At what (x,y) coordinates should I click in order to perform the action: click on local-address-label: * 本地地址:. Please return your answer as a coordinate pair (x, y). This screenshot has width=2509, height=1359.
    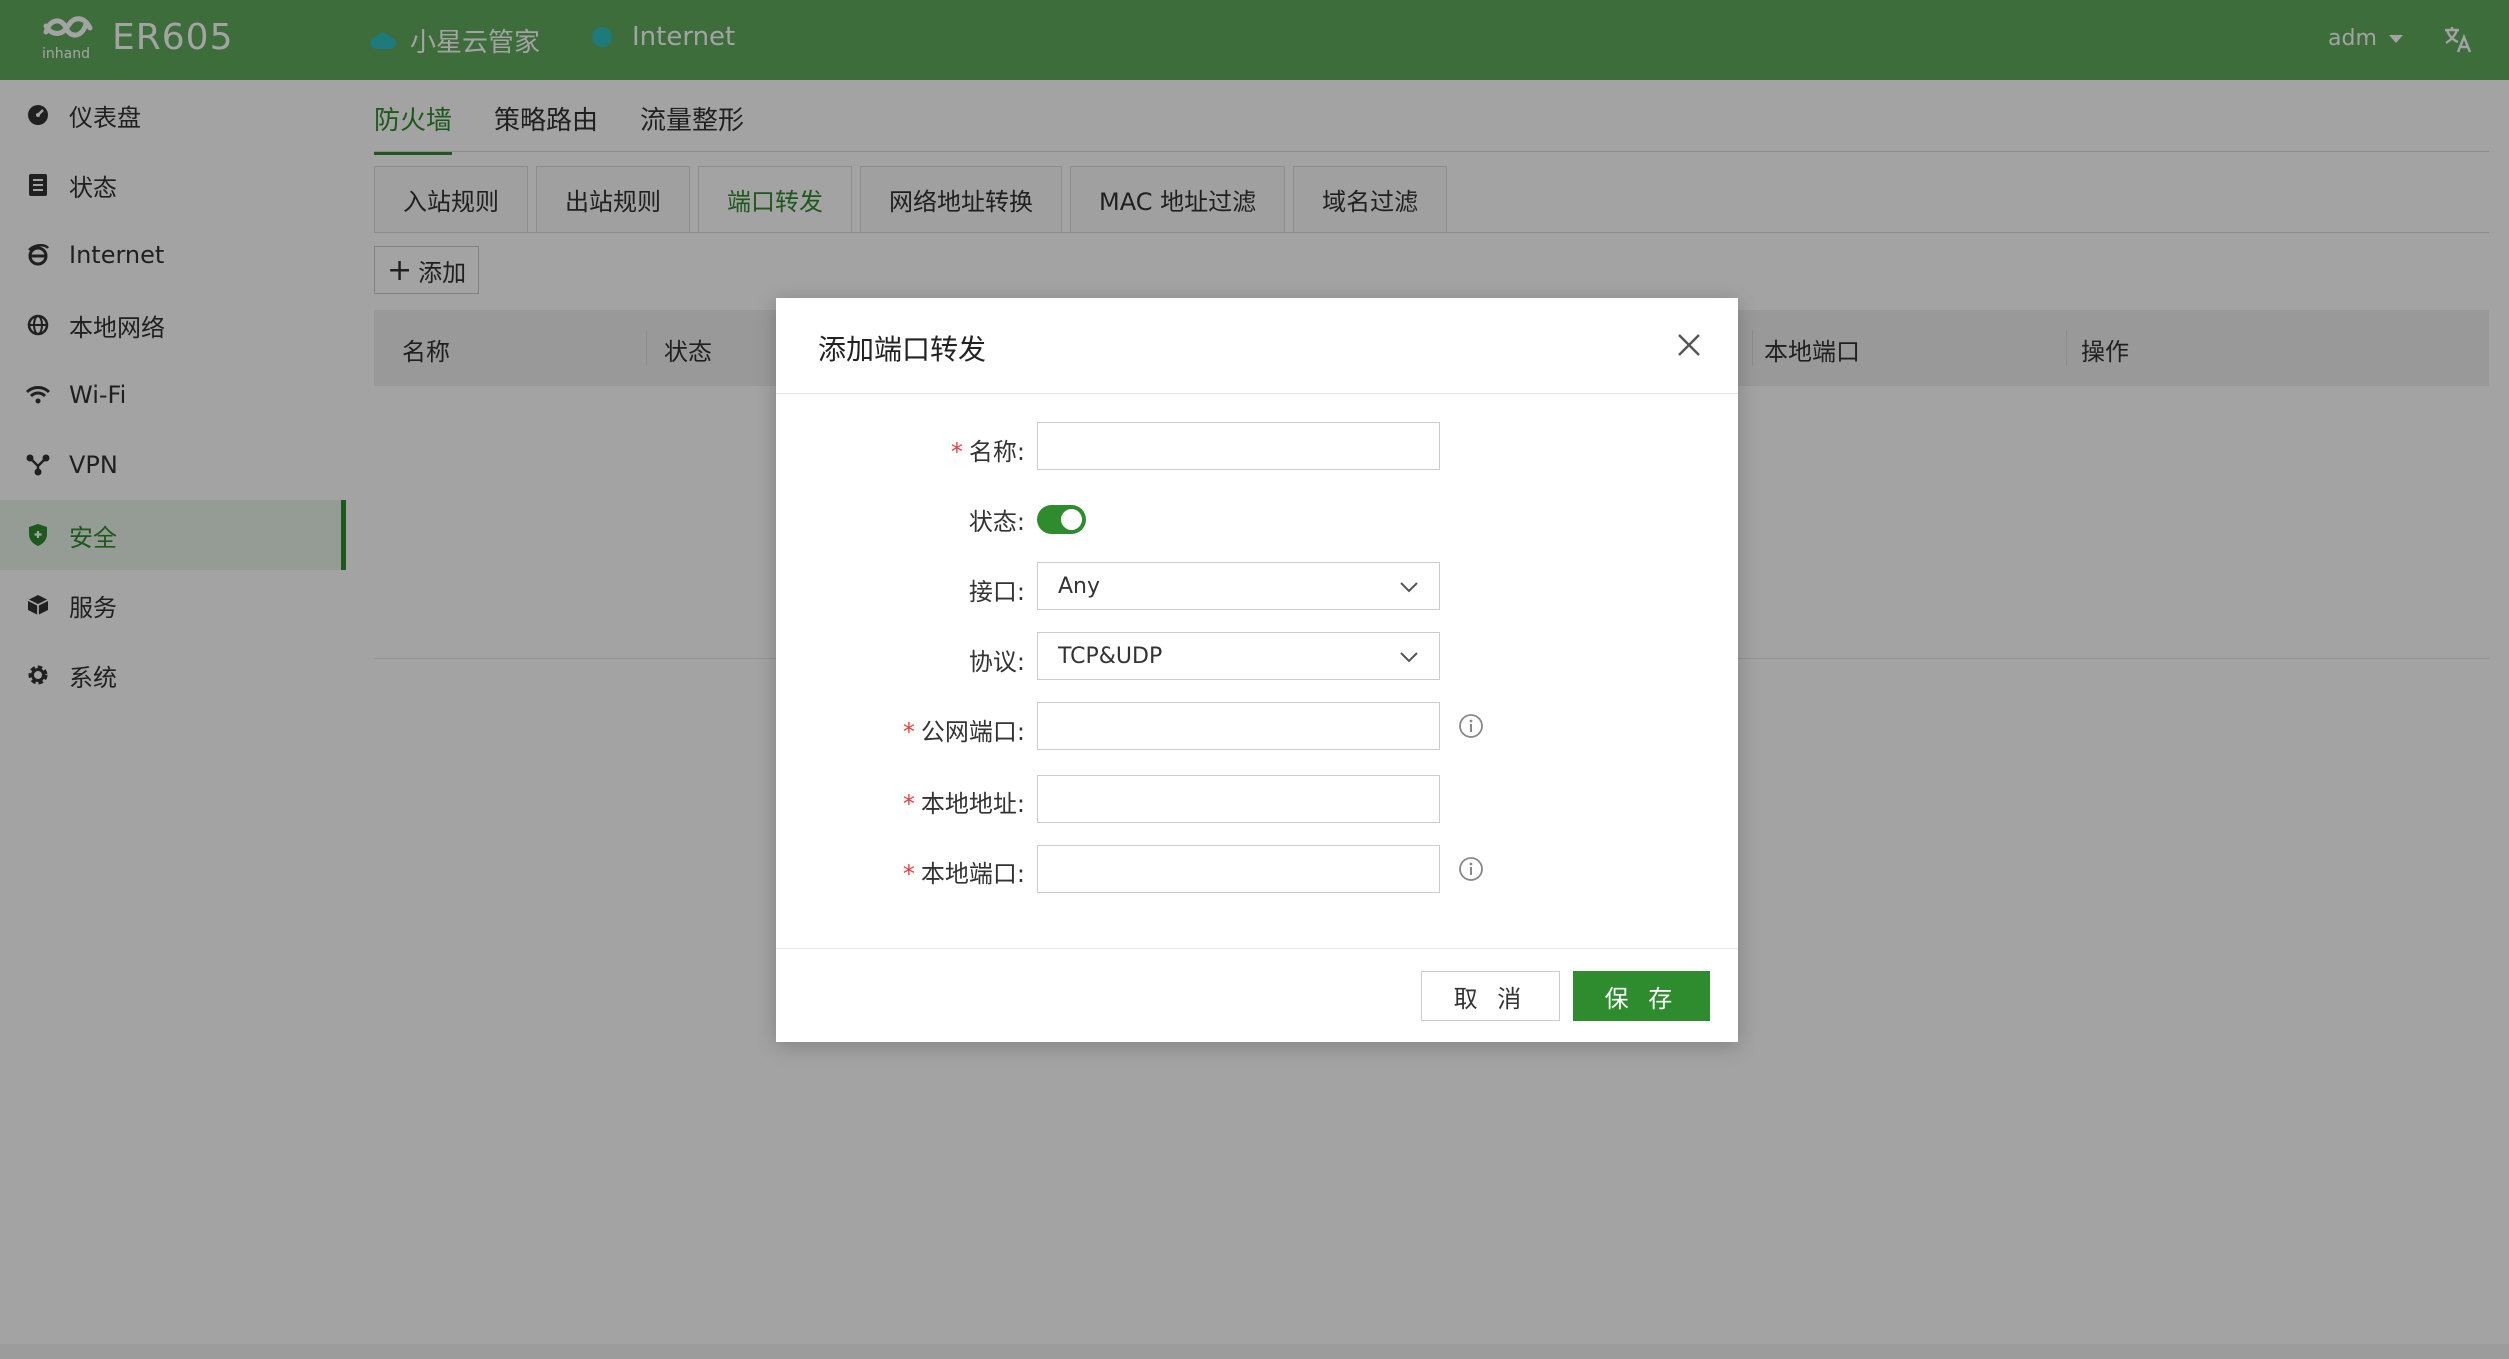
    Looking at the image, I should click on (963, 804).